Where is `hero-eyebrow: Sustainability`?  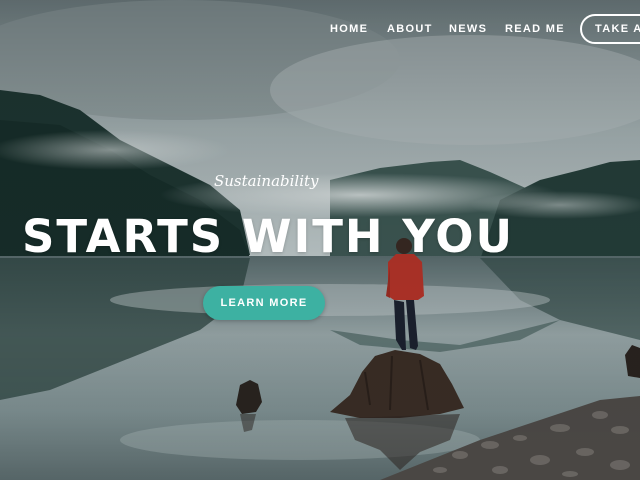 hero-eyebrow: Sustainability is located at coordinates (266, 181).